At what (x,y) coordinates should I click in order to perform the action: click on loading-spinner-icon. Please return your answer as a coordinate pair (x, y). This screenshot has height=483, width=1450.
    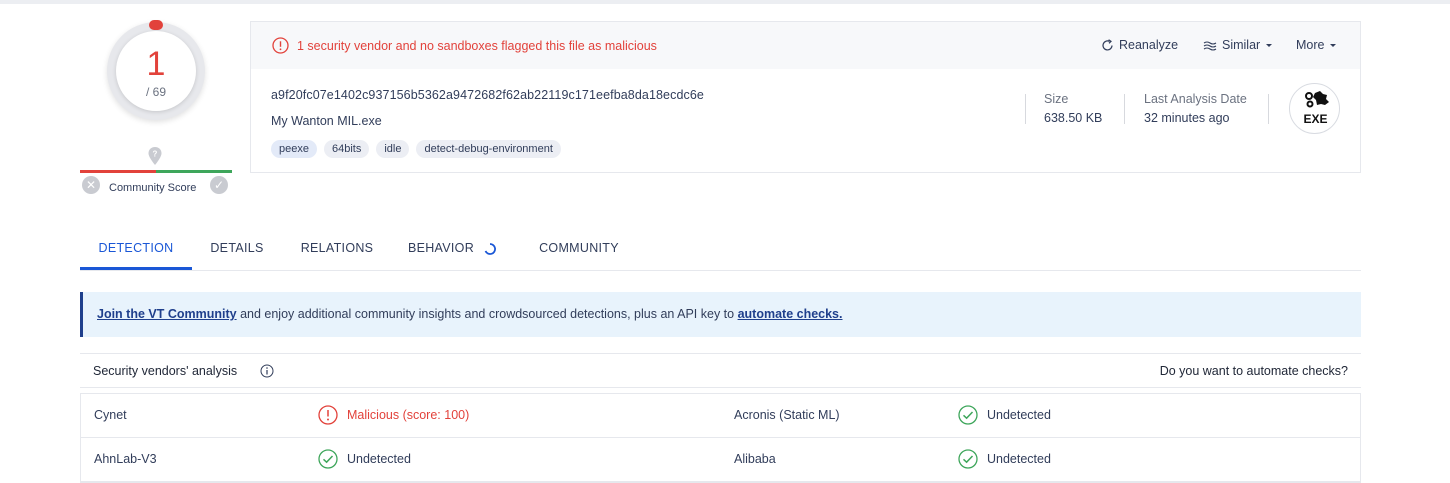
    Looking at the image, I should click on (490, 248).